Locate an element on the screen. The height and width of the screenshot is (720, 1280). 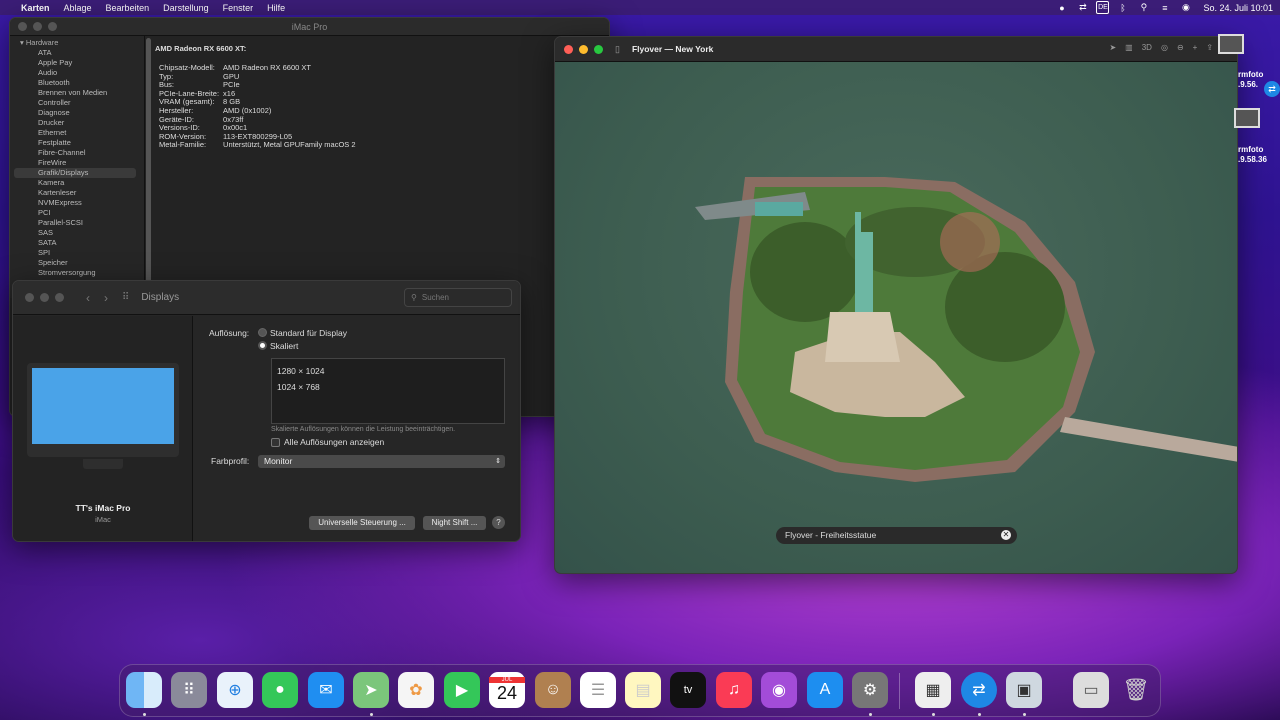
downloads-stack-icon: ▭ is located at coordinates (1091, 690).